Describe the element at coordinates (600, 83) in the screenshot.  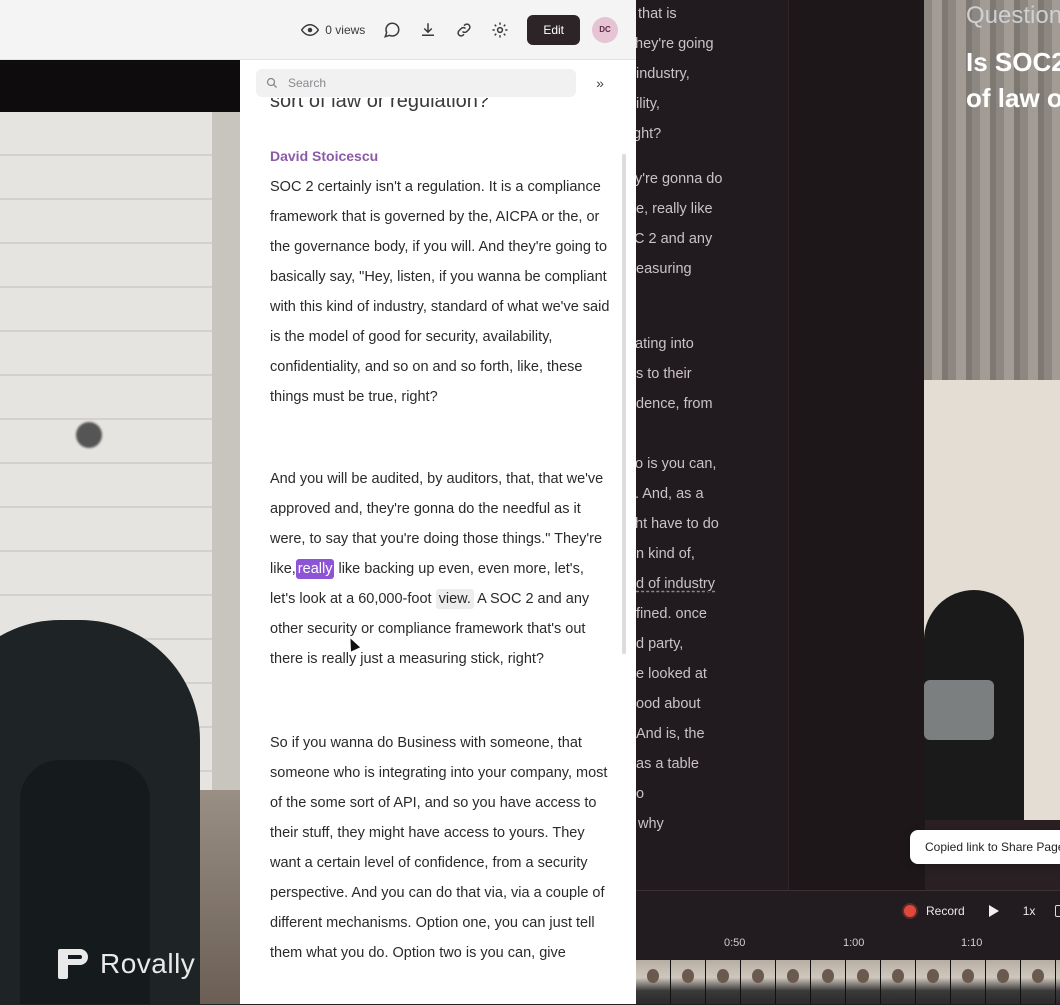
I see `collapse-panel-button: »` at that location.